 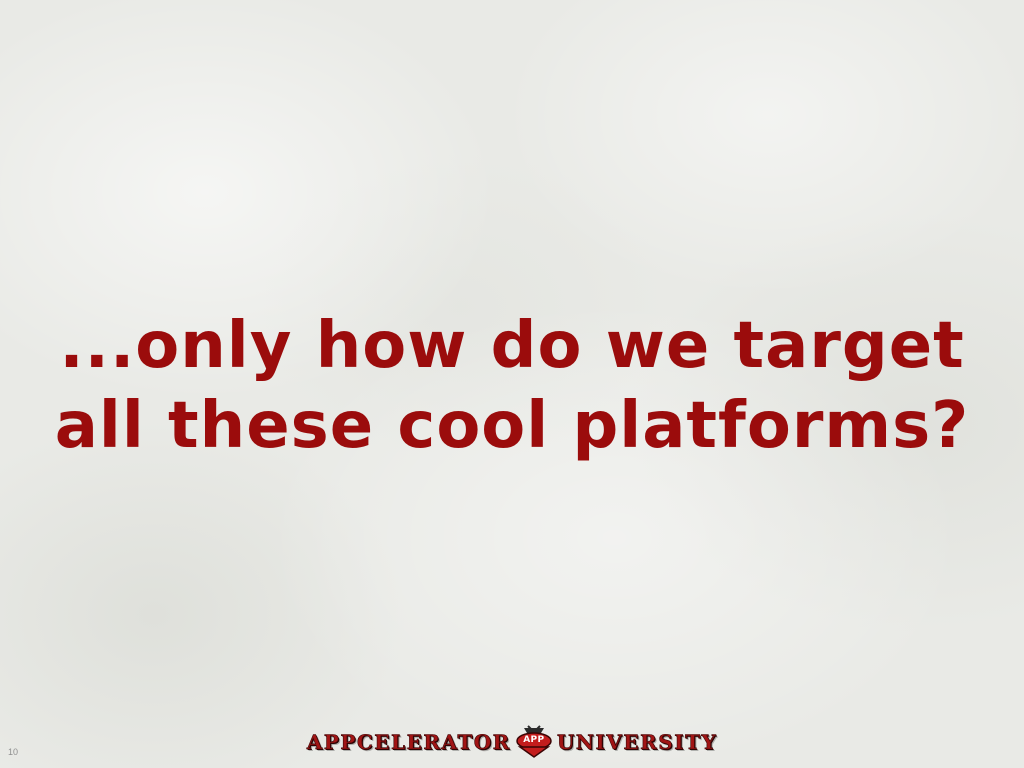 I want to click on headline-line-2: all these cool platforms?, so click(x=512, y=426).